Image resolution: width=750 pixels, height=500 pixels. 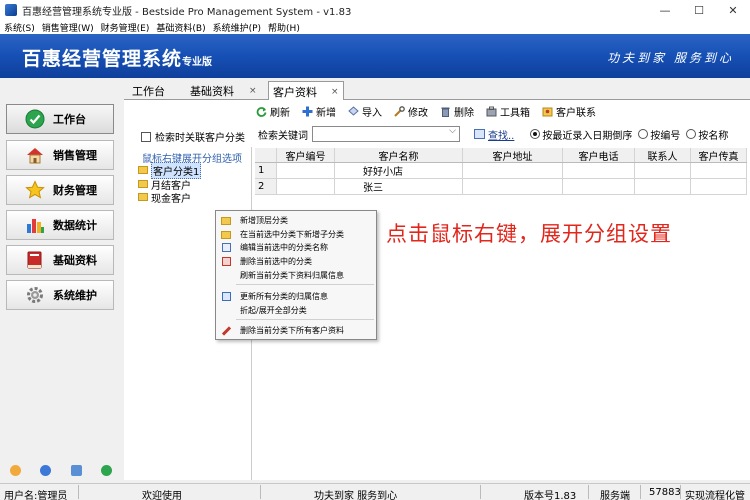 I want to click on status-user: 用户名:管理员, so click(x=36, y=495).